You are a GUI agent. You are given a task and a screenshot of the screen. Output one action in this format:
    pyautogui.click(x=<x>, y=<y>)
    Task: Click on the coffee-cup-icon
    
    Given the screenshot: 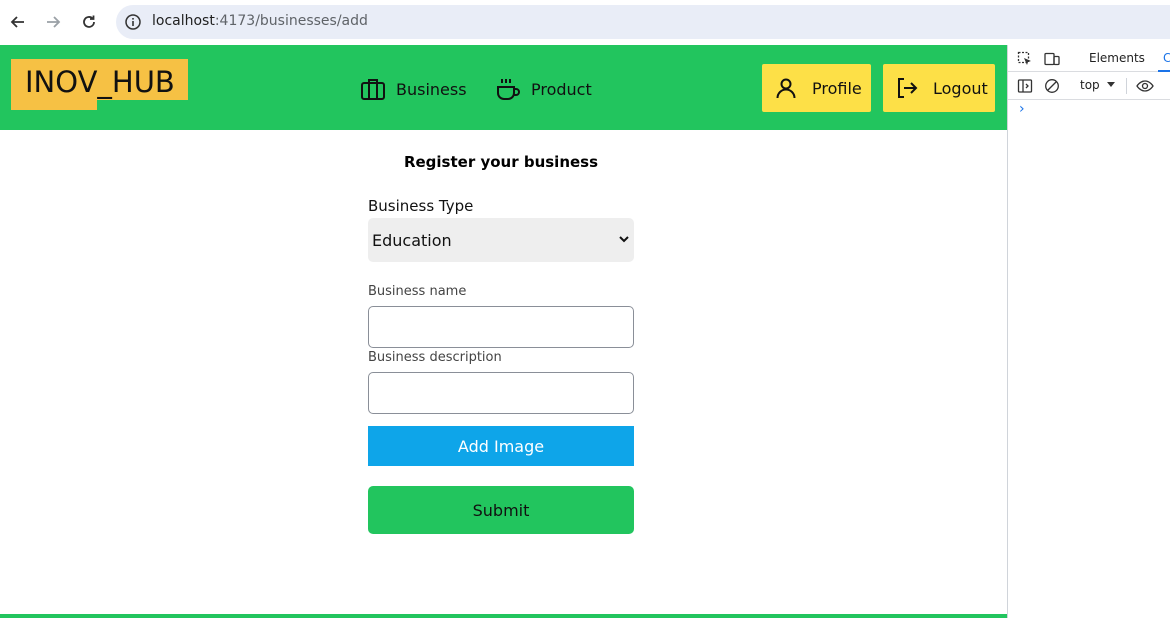 What is the action you would take?
    pyautogui.click(x=508, y=89)
    